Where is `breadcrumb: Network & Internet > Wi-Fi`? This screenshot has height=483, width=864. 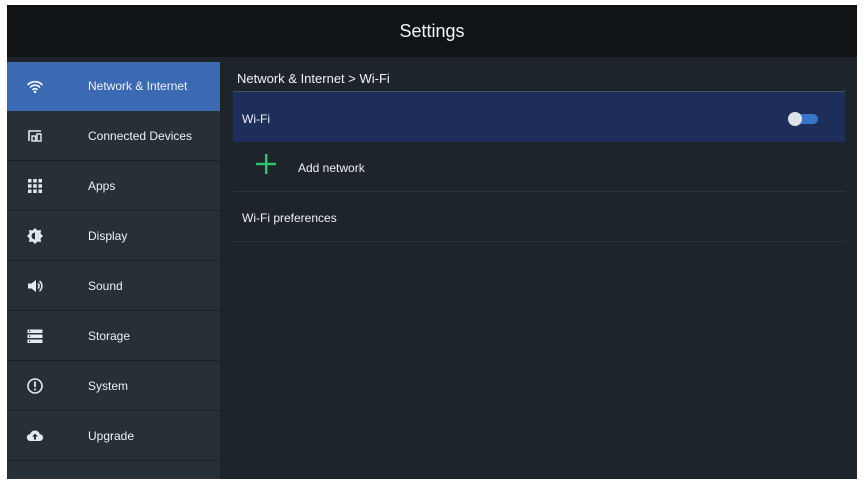
breadcrumb: Network & Internet > Wi-Fi is located at coordinates (313, 78).